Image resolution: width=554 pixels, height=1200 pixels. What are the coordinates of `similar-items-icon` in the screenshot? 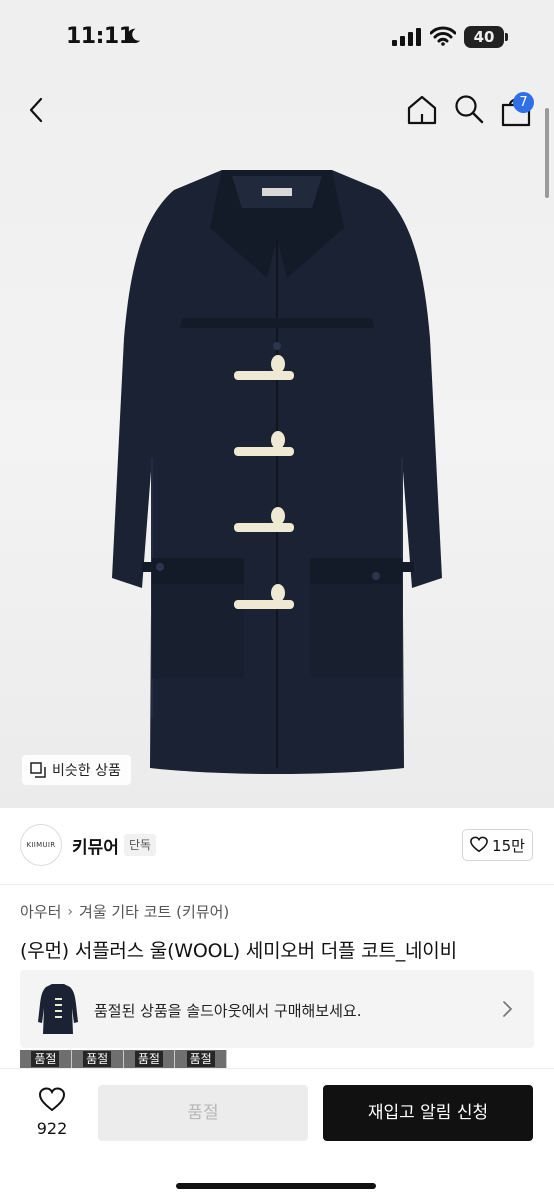 It's located at (38, 770).